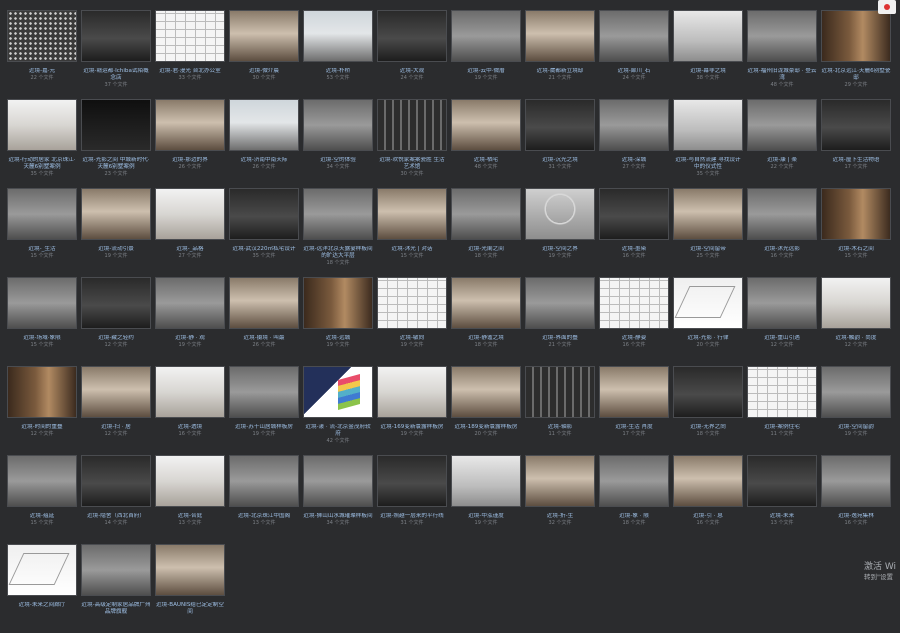  I want to click on folder-item: 近境-合庭 13 个文件, so click(190, 499).